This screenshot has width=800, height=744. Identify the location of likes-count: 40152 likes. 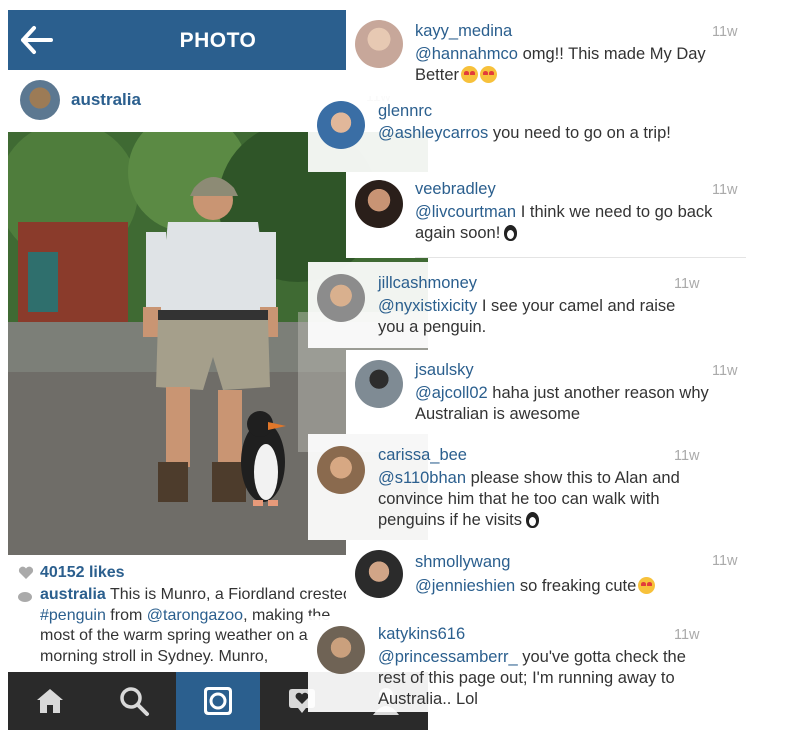
(82, 573).